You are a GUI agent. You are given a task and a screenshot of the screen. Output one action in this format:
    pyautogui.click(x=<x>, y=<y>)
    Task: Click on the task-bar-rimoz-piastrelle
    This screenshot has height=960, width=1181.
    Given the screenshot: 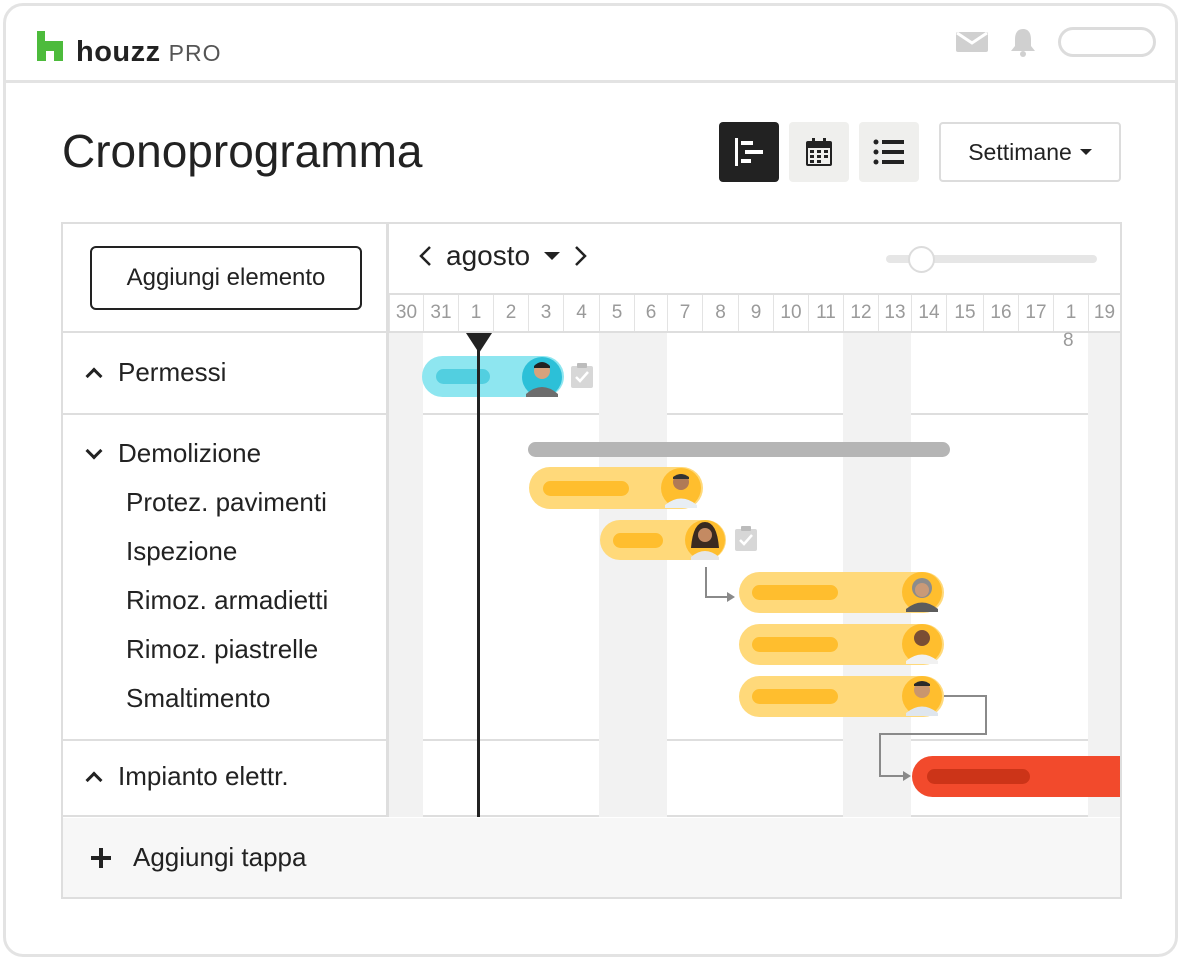 What is the action you would take?
    pyautogui.click(x=841, y=644)
    